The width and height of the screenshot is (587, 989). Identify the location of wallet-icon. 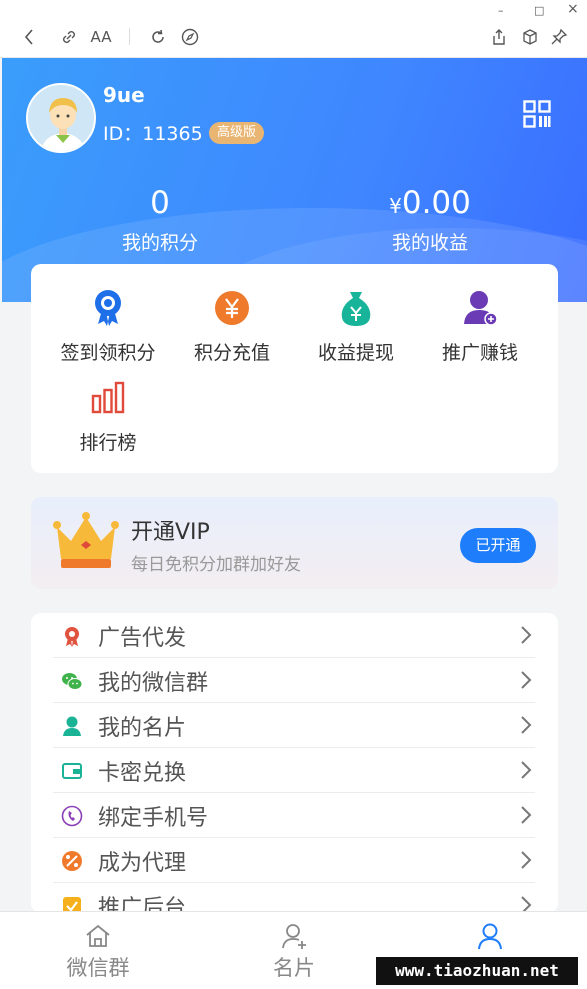
(72, 771).